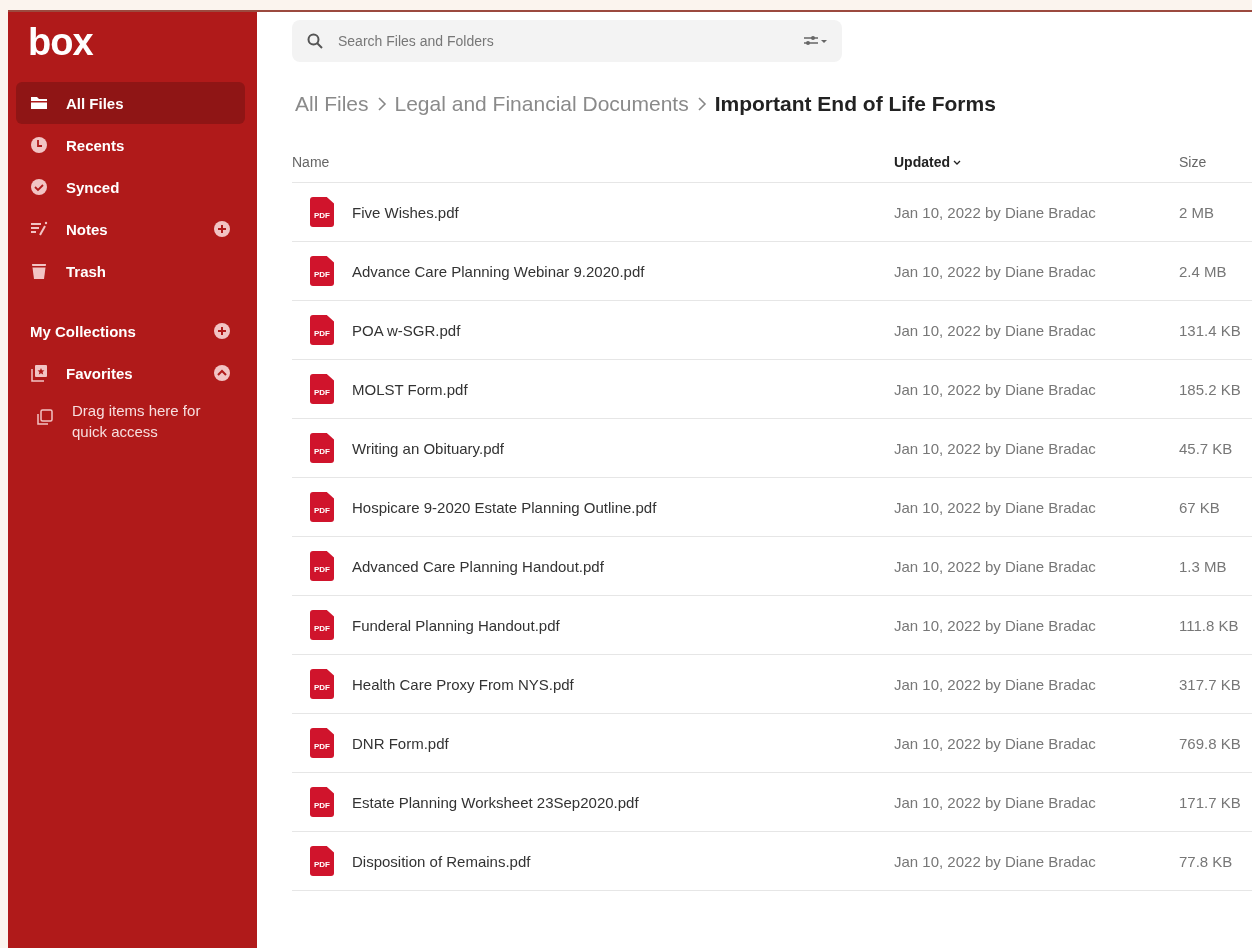 The width and height of the screenshot is (1252, 948). What do you see at coordinates (504, 507) in the screenshot?
I see `file-name: Hospicare 9-2020 Estate Planning Outline.pdf` at bounding box center [504, 507].